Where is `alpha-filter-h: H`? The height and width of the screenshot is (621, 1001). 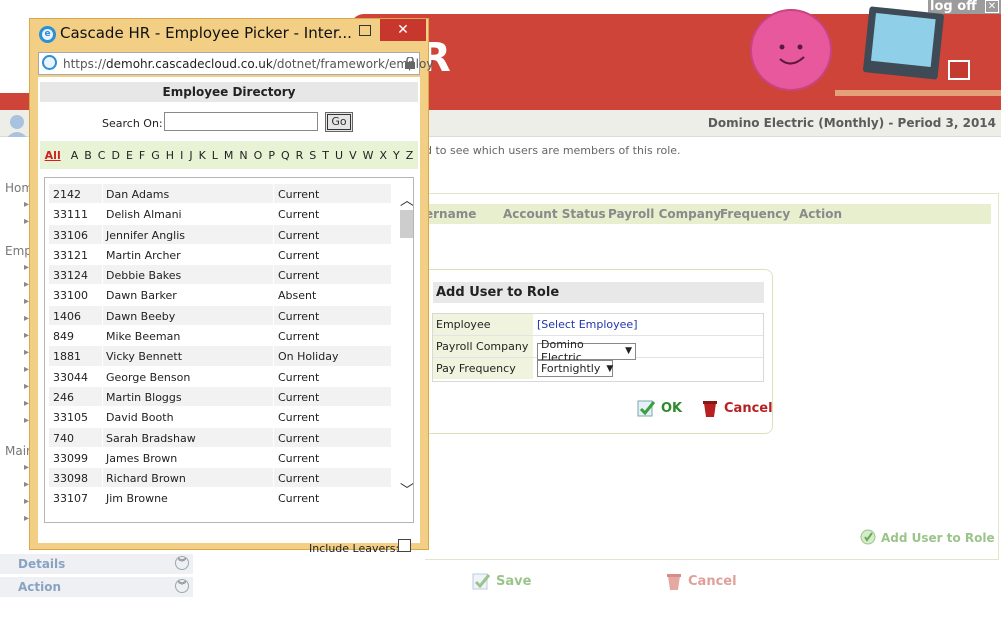 alpha-filter-h: H is located at coordinates (170, 155).